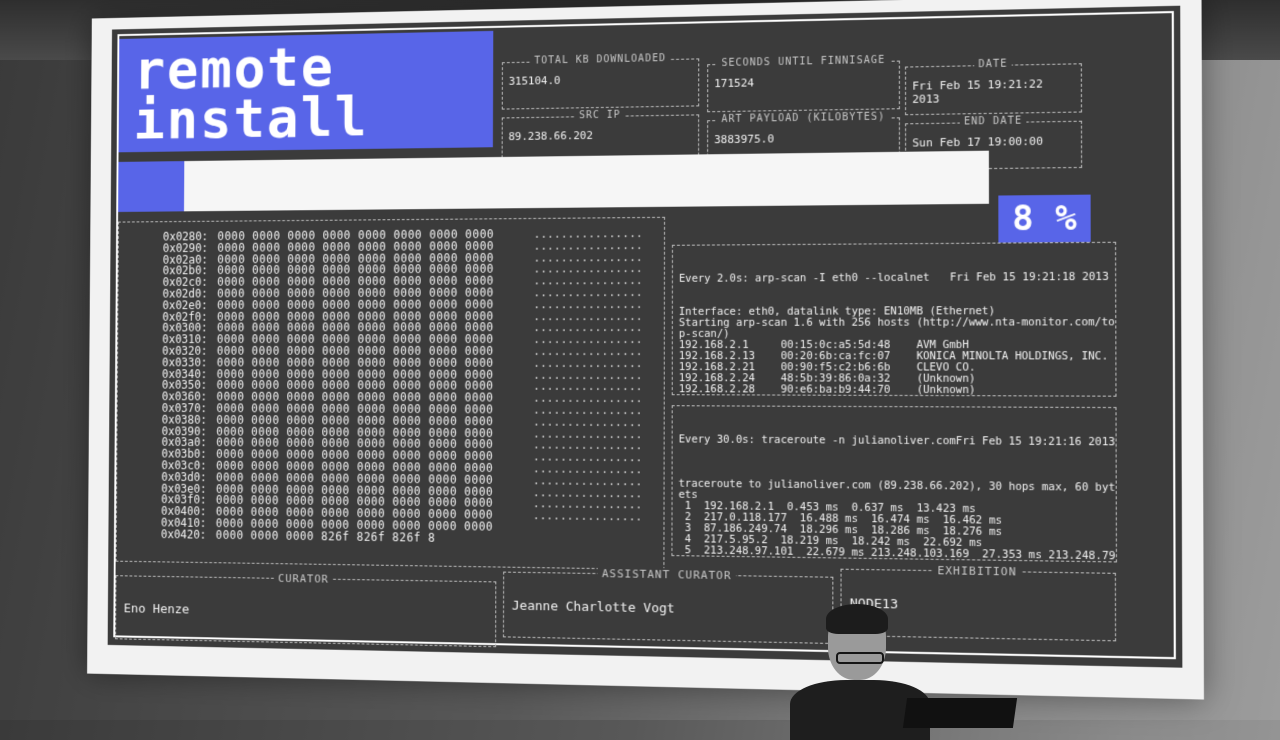 This screenshot has width=1280, height=740. Describe the element at coordinates (534, 80) in the screenshot. I see `total-kb-value: 315104.0` at that location.